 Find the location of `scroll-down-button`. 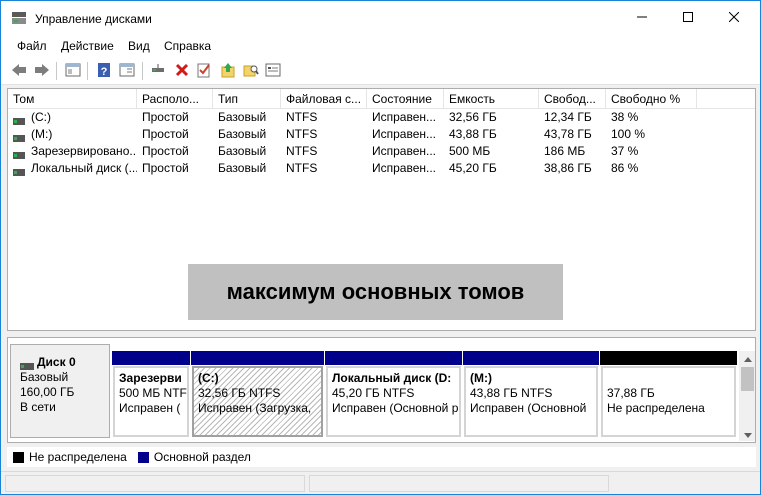

scroll-down-button is located at coordinates (747, 434).